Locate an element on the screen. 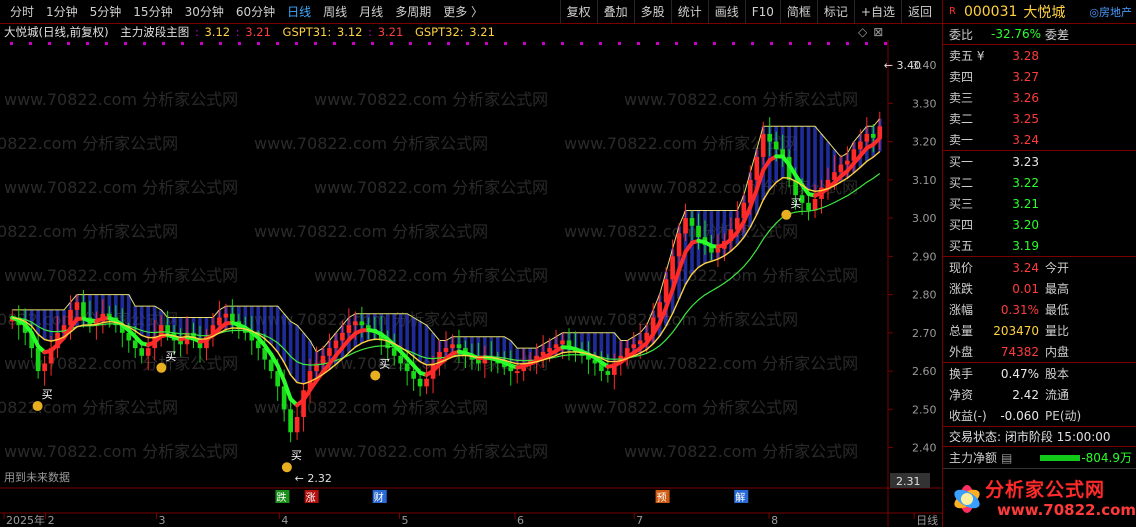 The height and width of the screenshot is (527, 1136). period-tab-9: 多周期 is located at coordinates (413, 12).